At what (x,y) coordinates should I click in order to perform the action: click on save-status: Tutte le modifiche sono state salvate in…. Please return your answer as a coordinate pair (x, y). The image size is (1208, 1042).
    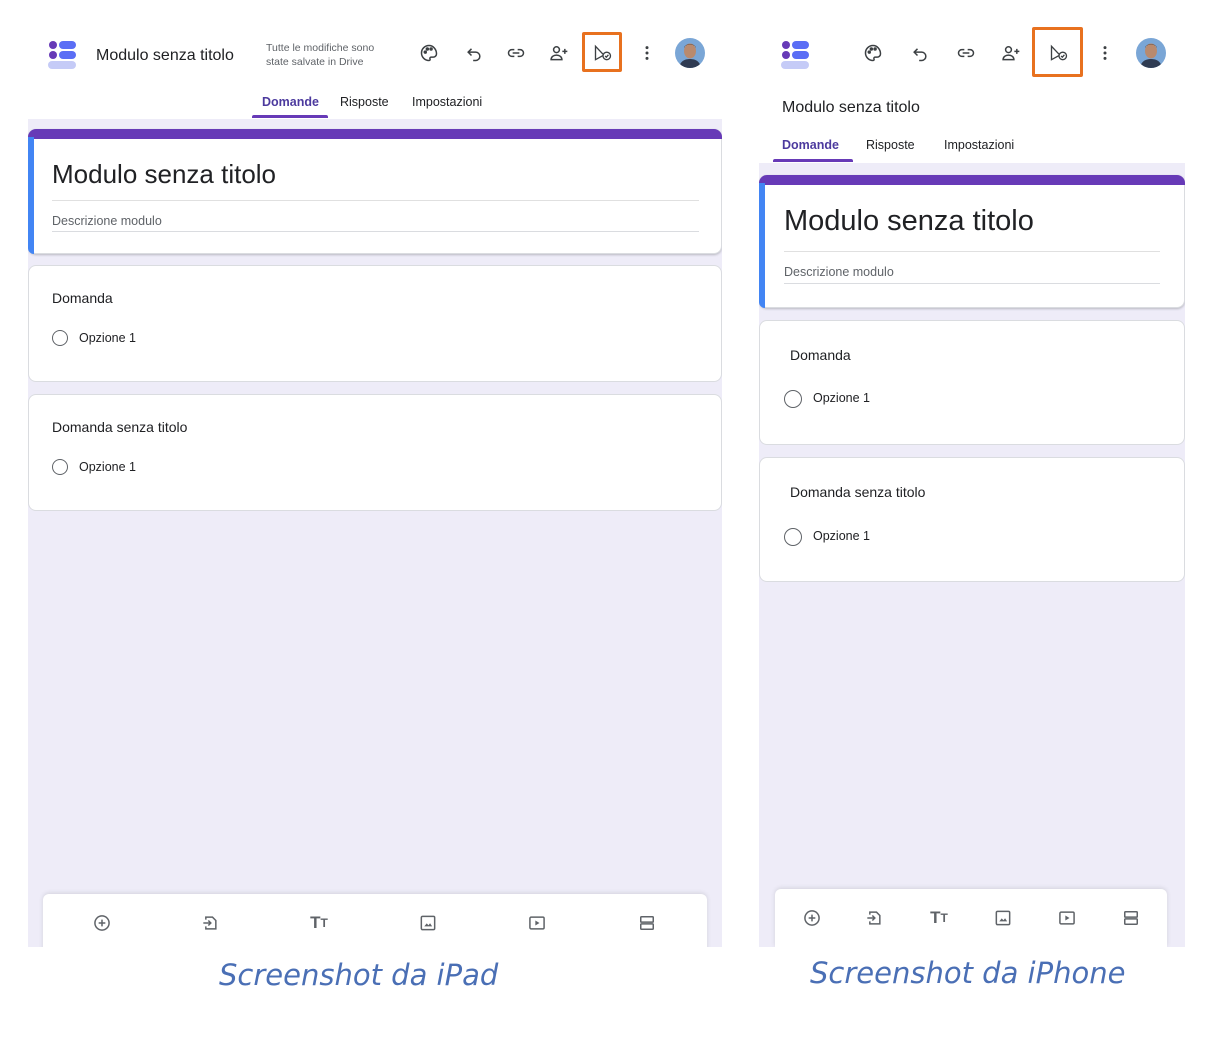
    Looking at the image, I should click on (320, 55).